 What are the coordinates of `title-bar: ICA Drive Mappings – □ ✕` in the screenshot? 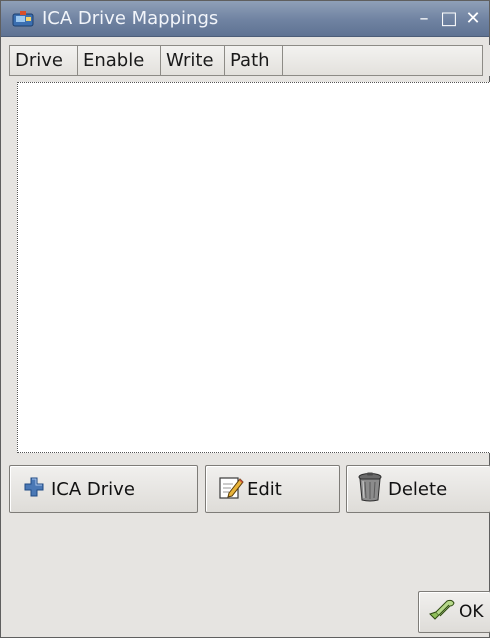 It's located at (245, 19).